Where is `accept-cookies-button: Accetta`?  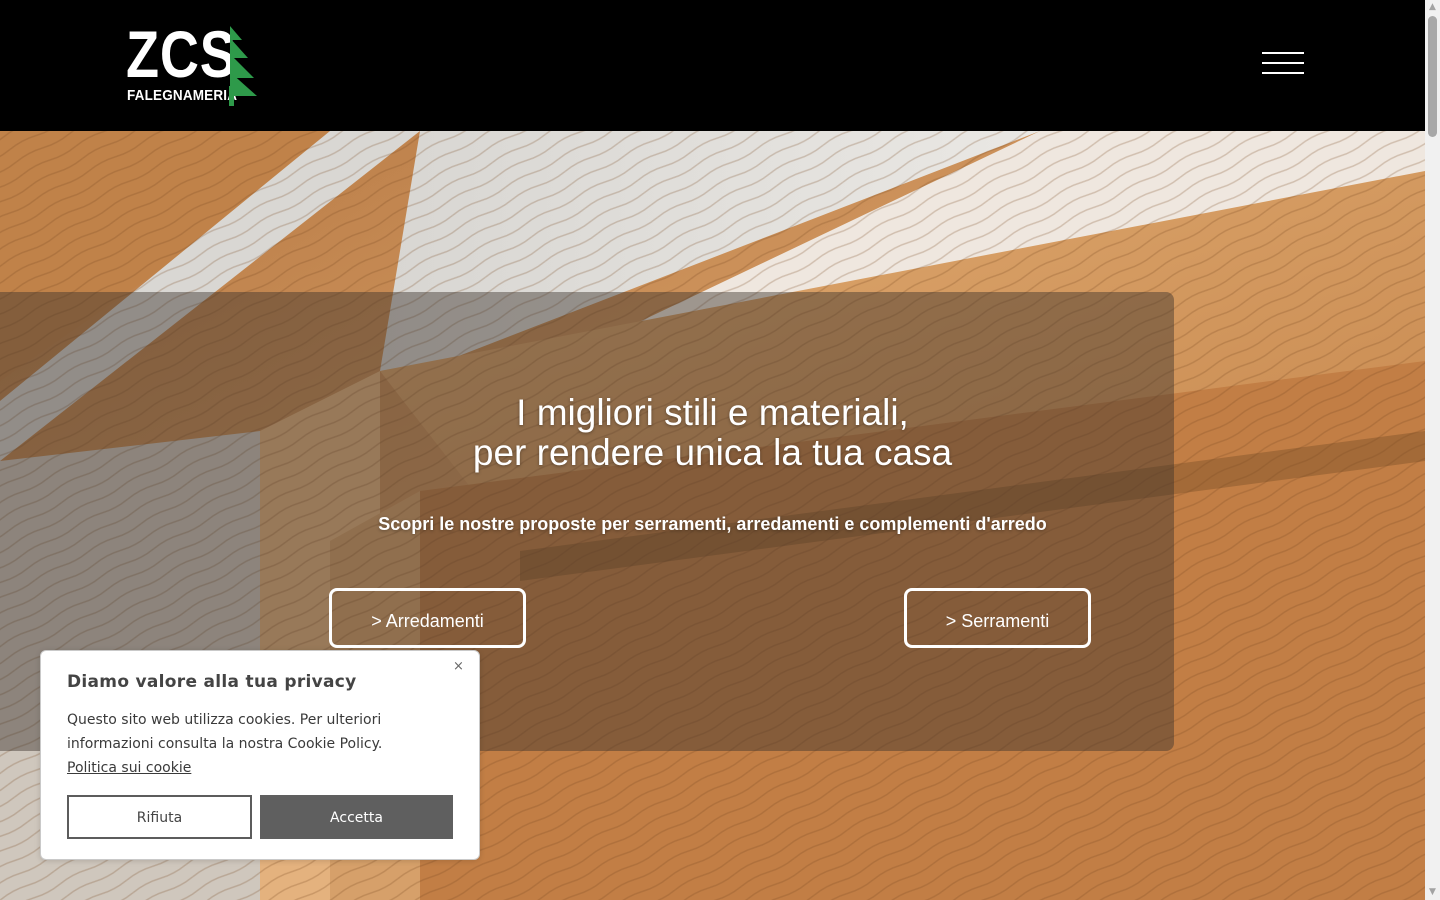
accept-cookies-button: Accetta is located at coordinates (356, 817).